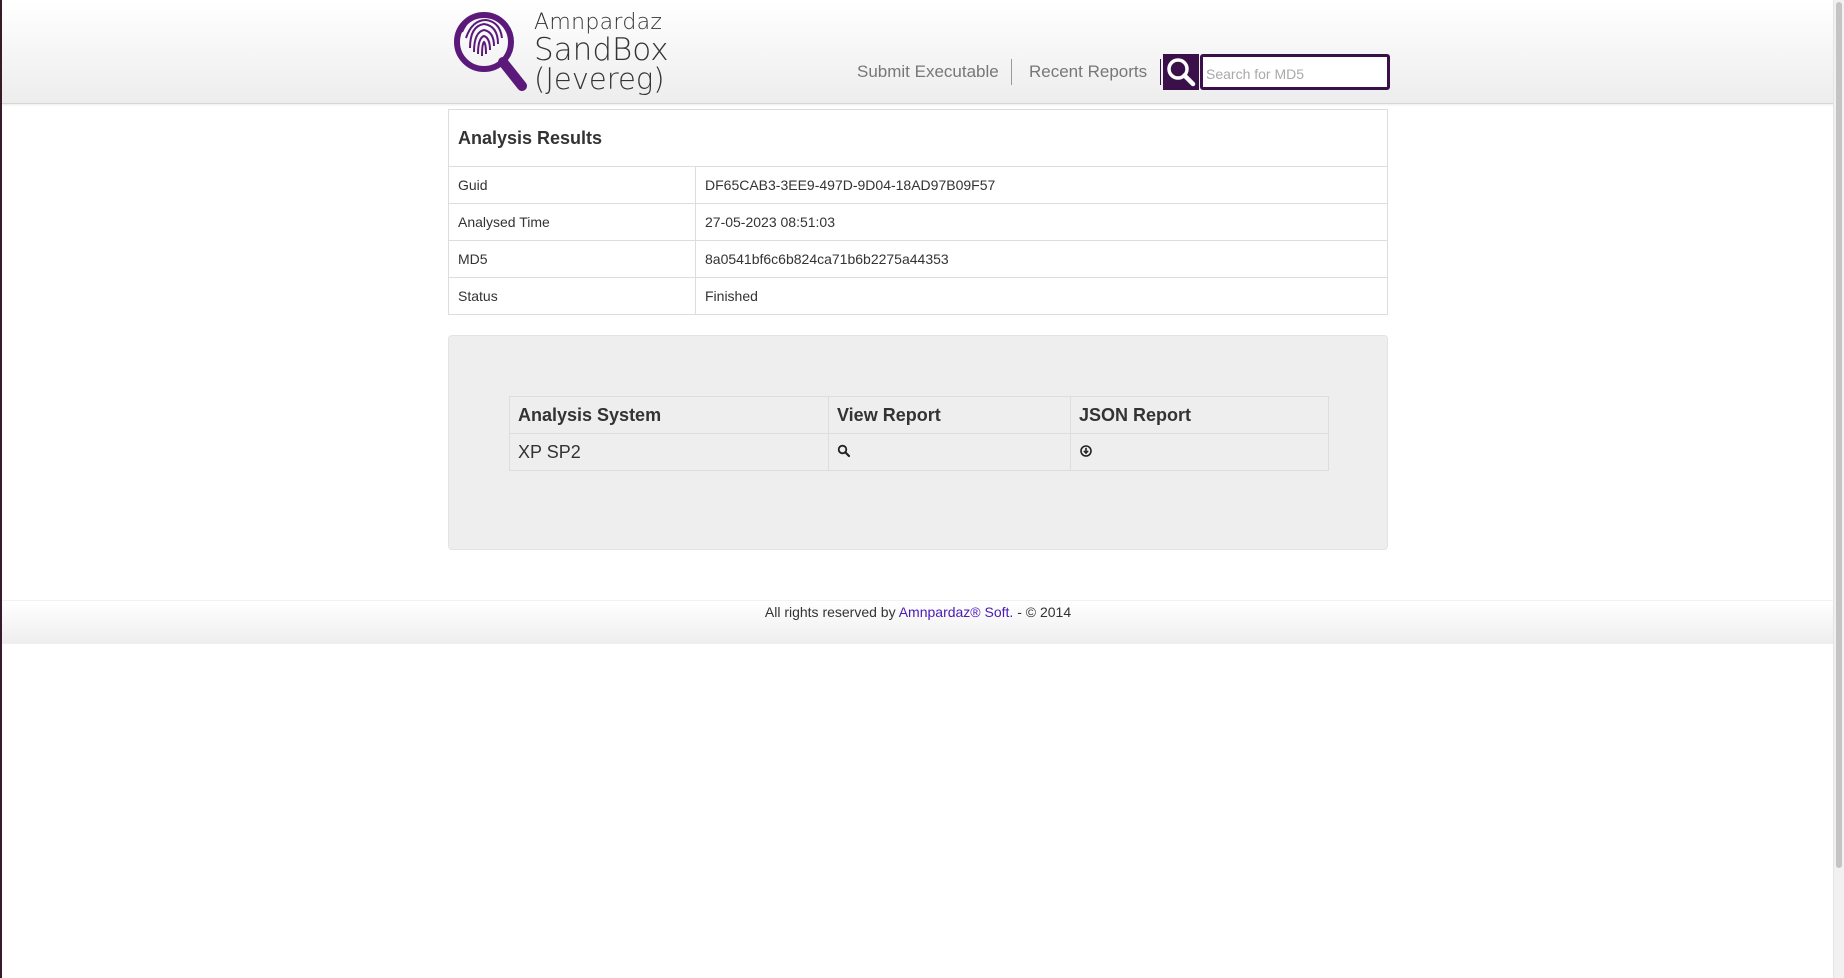 The image size is (1844, 978). Describe the element at coordinates (949, 452) in the screenshot. I see `view-report-cell` at that location.